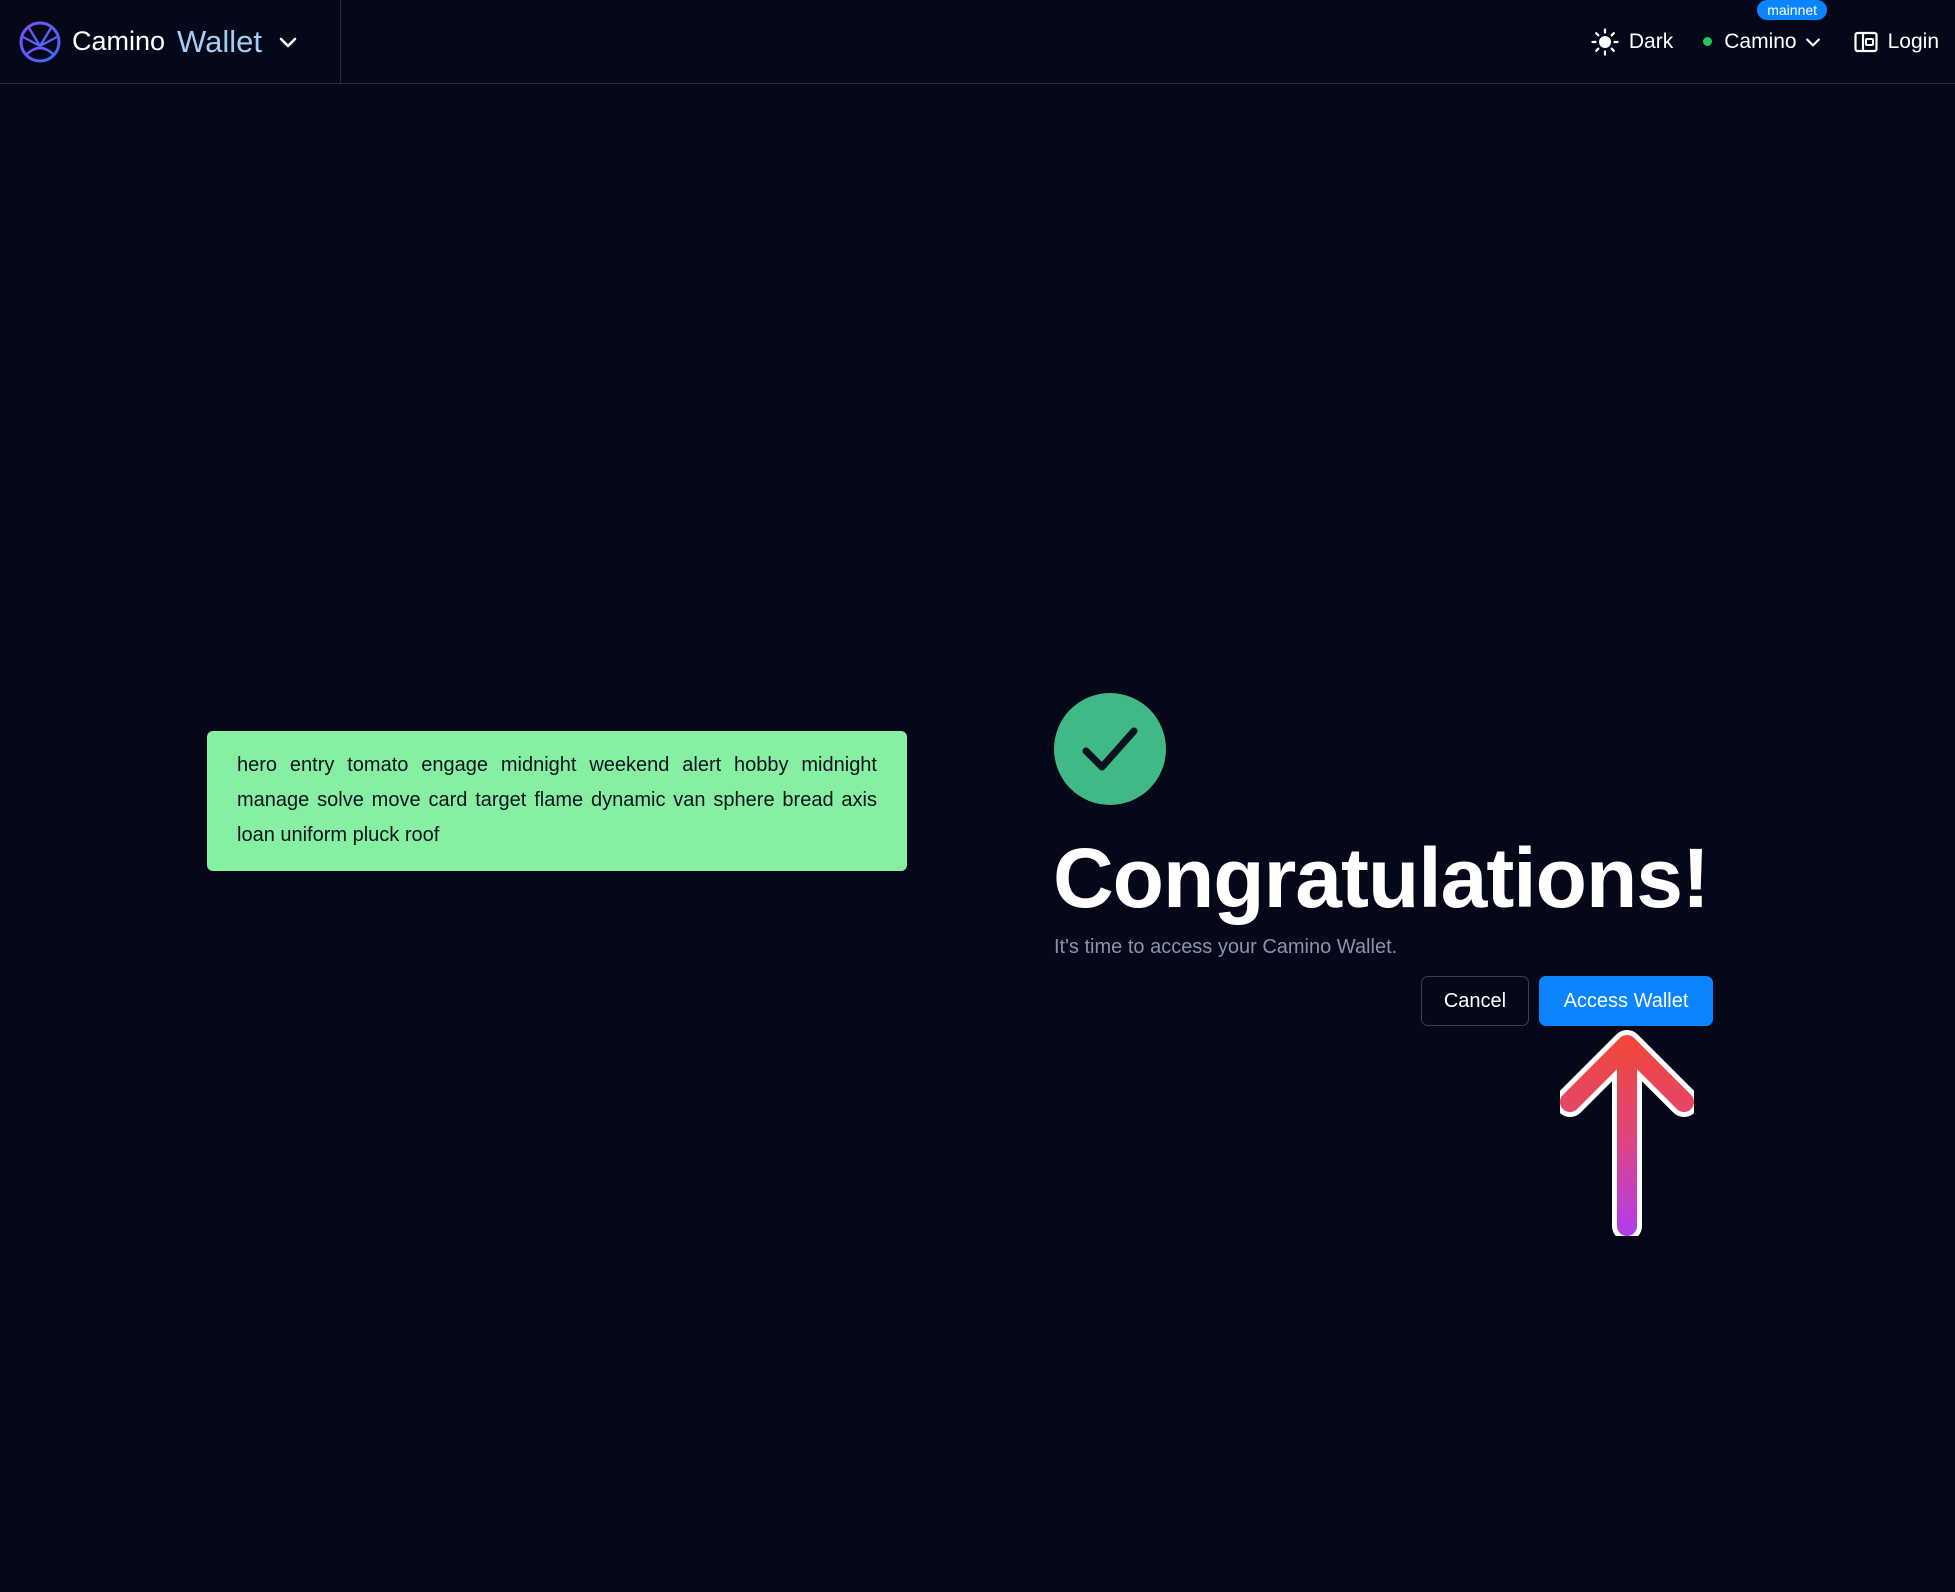 The image size is (1955, 1592). Describe the element at coordinates (1226, 947) in the screenshot. I see `page-subtitle: It's time to access your Camino Wallet.` at that location.